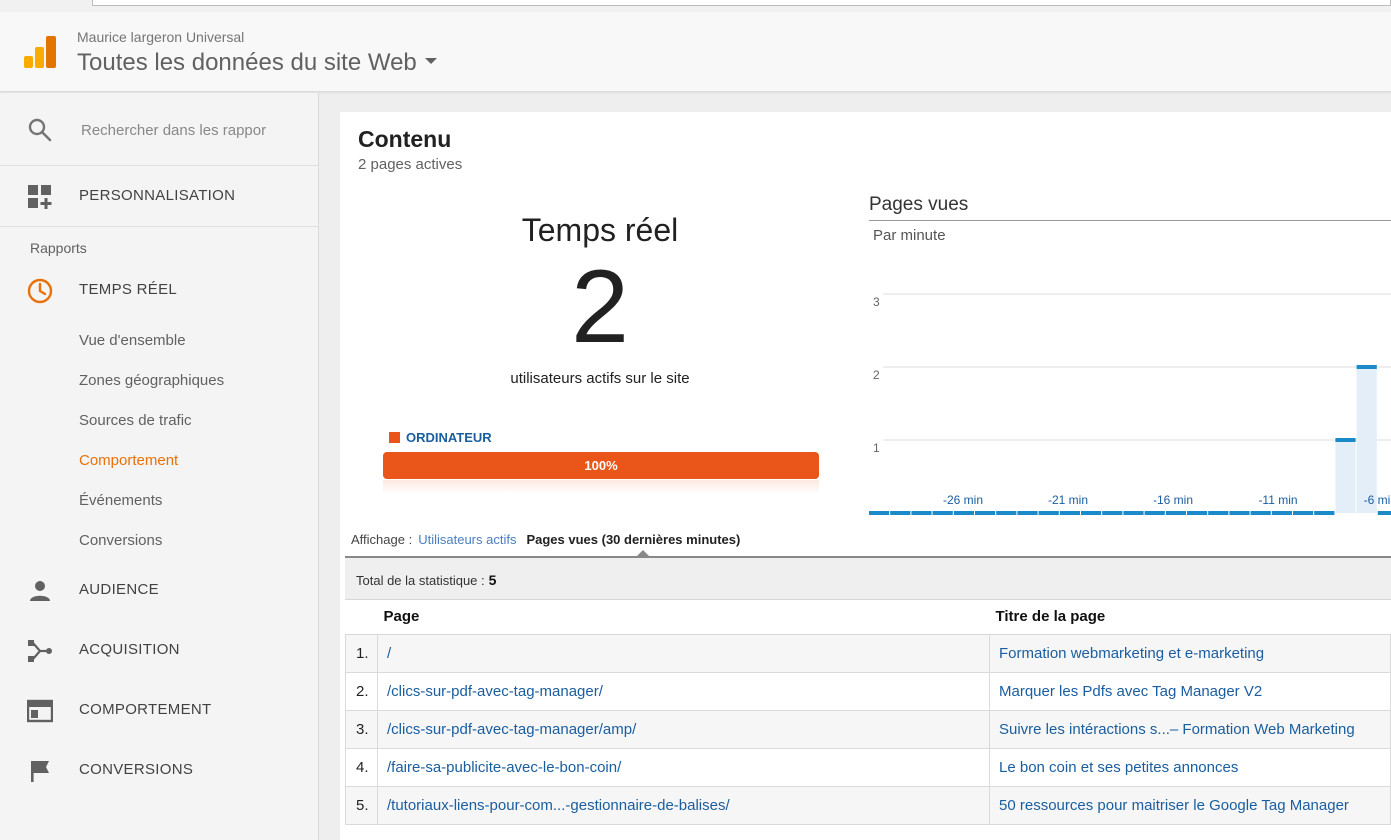  What do you see at coordinates (257, 63) in the screenshot?
I see `property-selector: Toutes les données du site Web` at bounding box center [257, 63].